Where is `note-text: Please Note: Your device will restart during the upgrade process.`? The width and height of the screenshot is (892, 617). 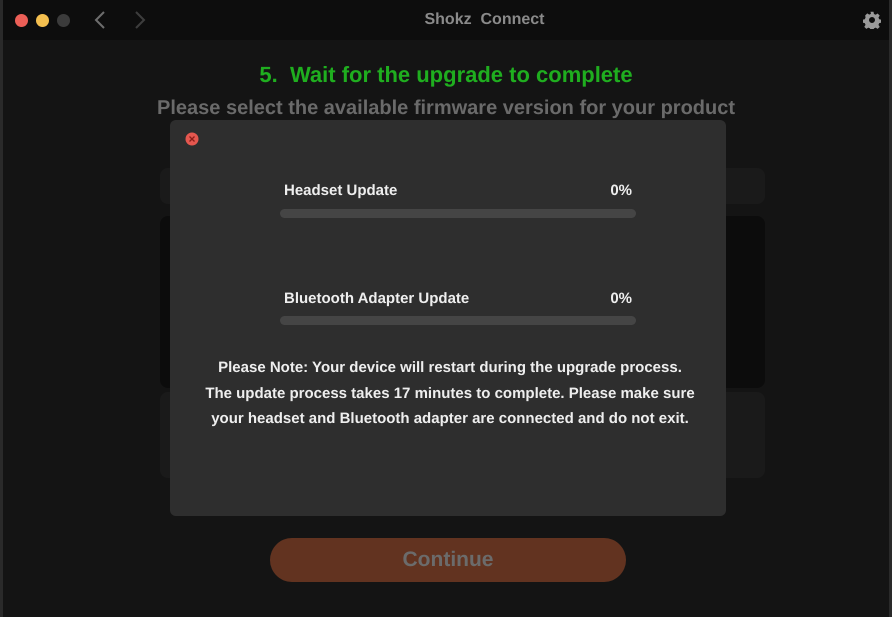
note-text: Please Note: Your device will restart during the upgrade process. is located at coordinates (450, 368).